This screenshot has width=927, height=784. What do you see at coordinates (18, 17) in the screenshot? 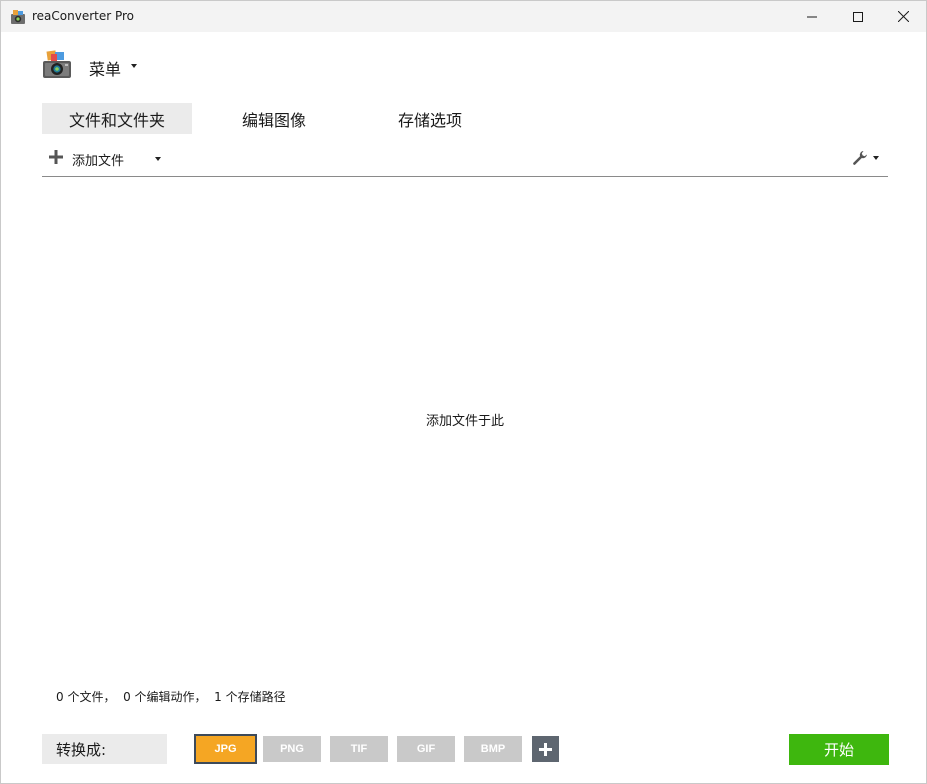
I see `app-icon` at bounding box center [18, 17].